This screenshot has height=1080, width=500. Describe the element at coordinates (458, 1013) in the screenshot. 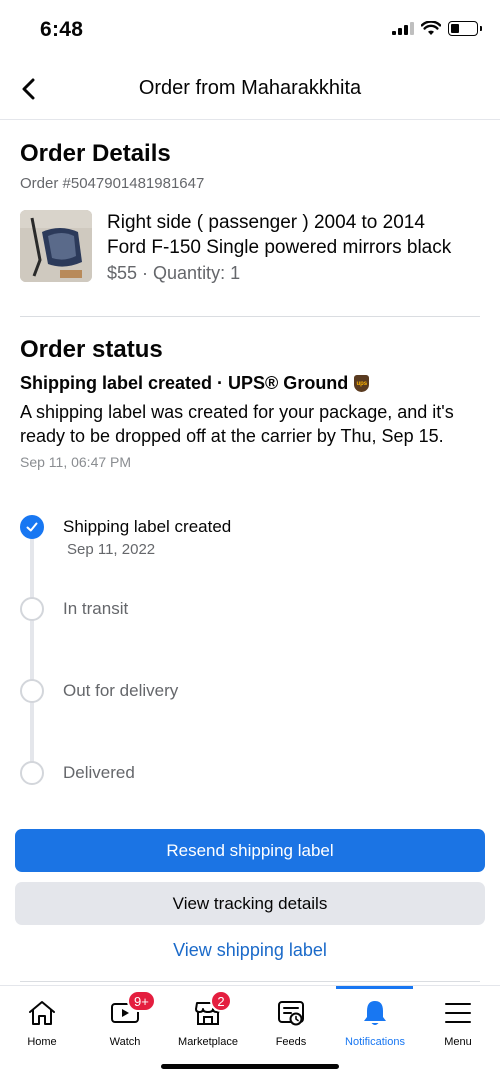

I see `menu-icon` at that location.